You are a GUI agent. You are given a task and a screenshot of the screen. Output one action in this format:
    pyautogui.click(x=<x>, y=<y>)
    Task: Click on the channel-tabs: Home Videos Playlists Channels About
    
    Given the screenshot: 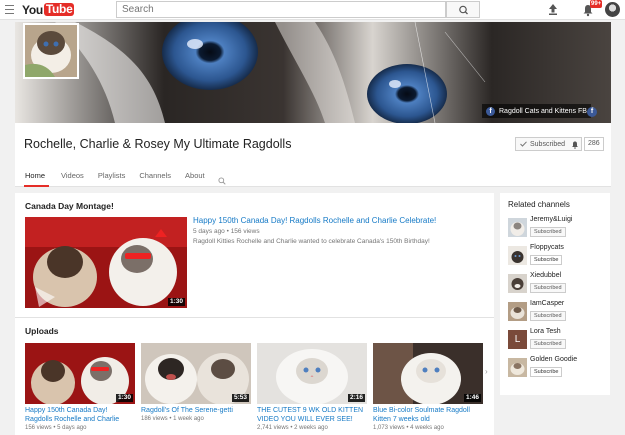 What is the action you would take?
    pyautogui.click(x=121, y=179)
    